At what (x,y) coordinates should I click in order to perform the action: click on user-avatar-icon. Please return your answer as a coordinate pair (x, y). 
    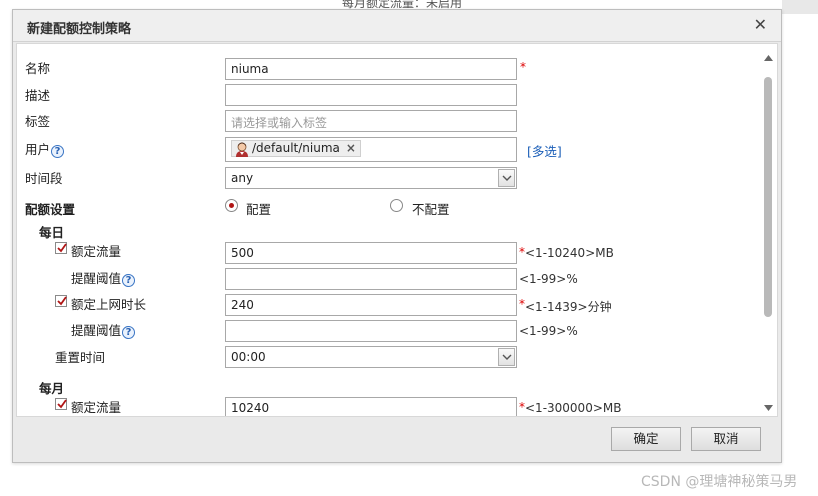
    Looking at the image, I should click on (242, 149).